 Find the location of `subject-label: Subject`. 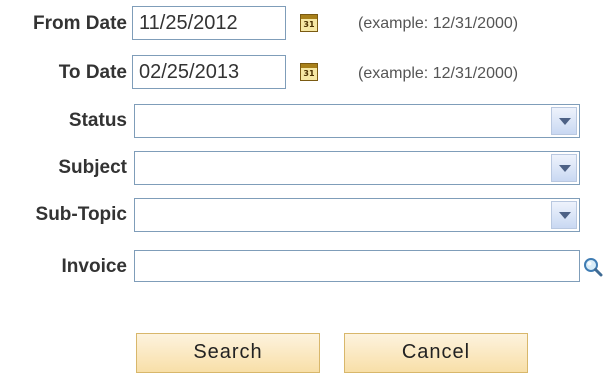

subject-label: Subject is located at coordinates (92, 167).